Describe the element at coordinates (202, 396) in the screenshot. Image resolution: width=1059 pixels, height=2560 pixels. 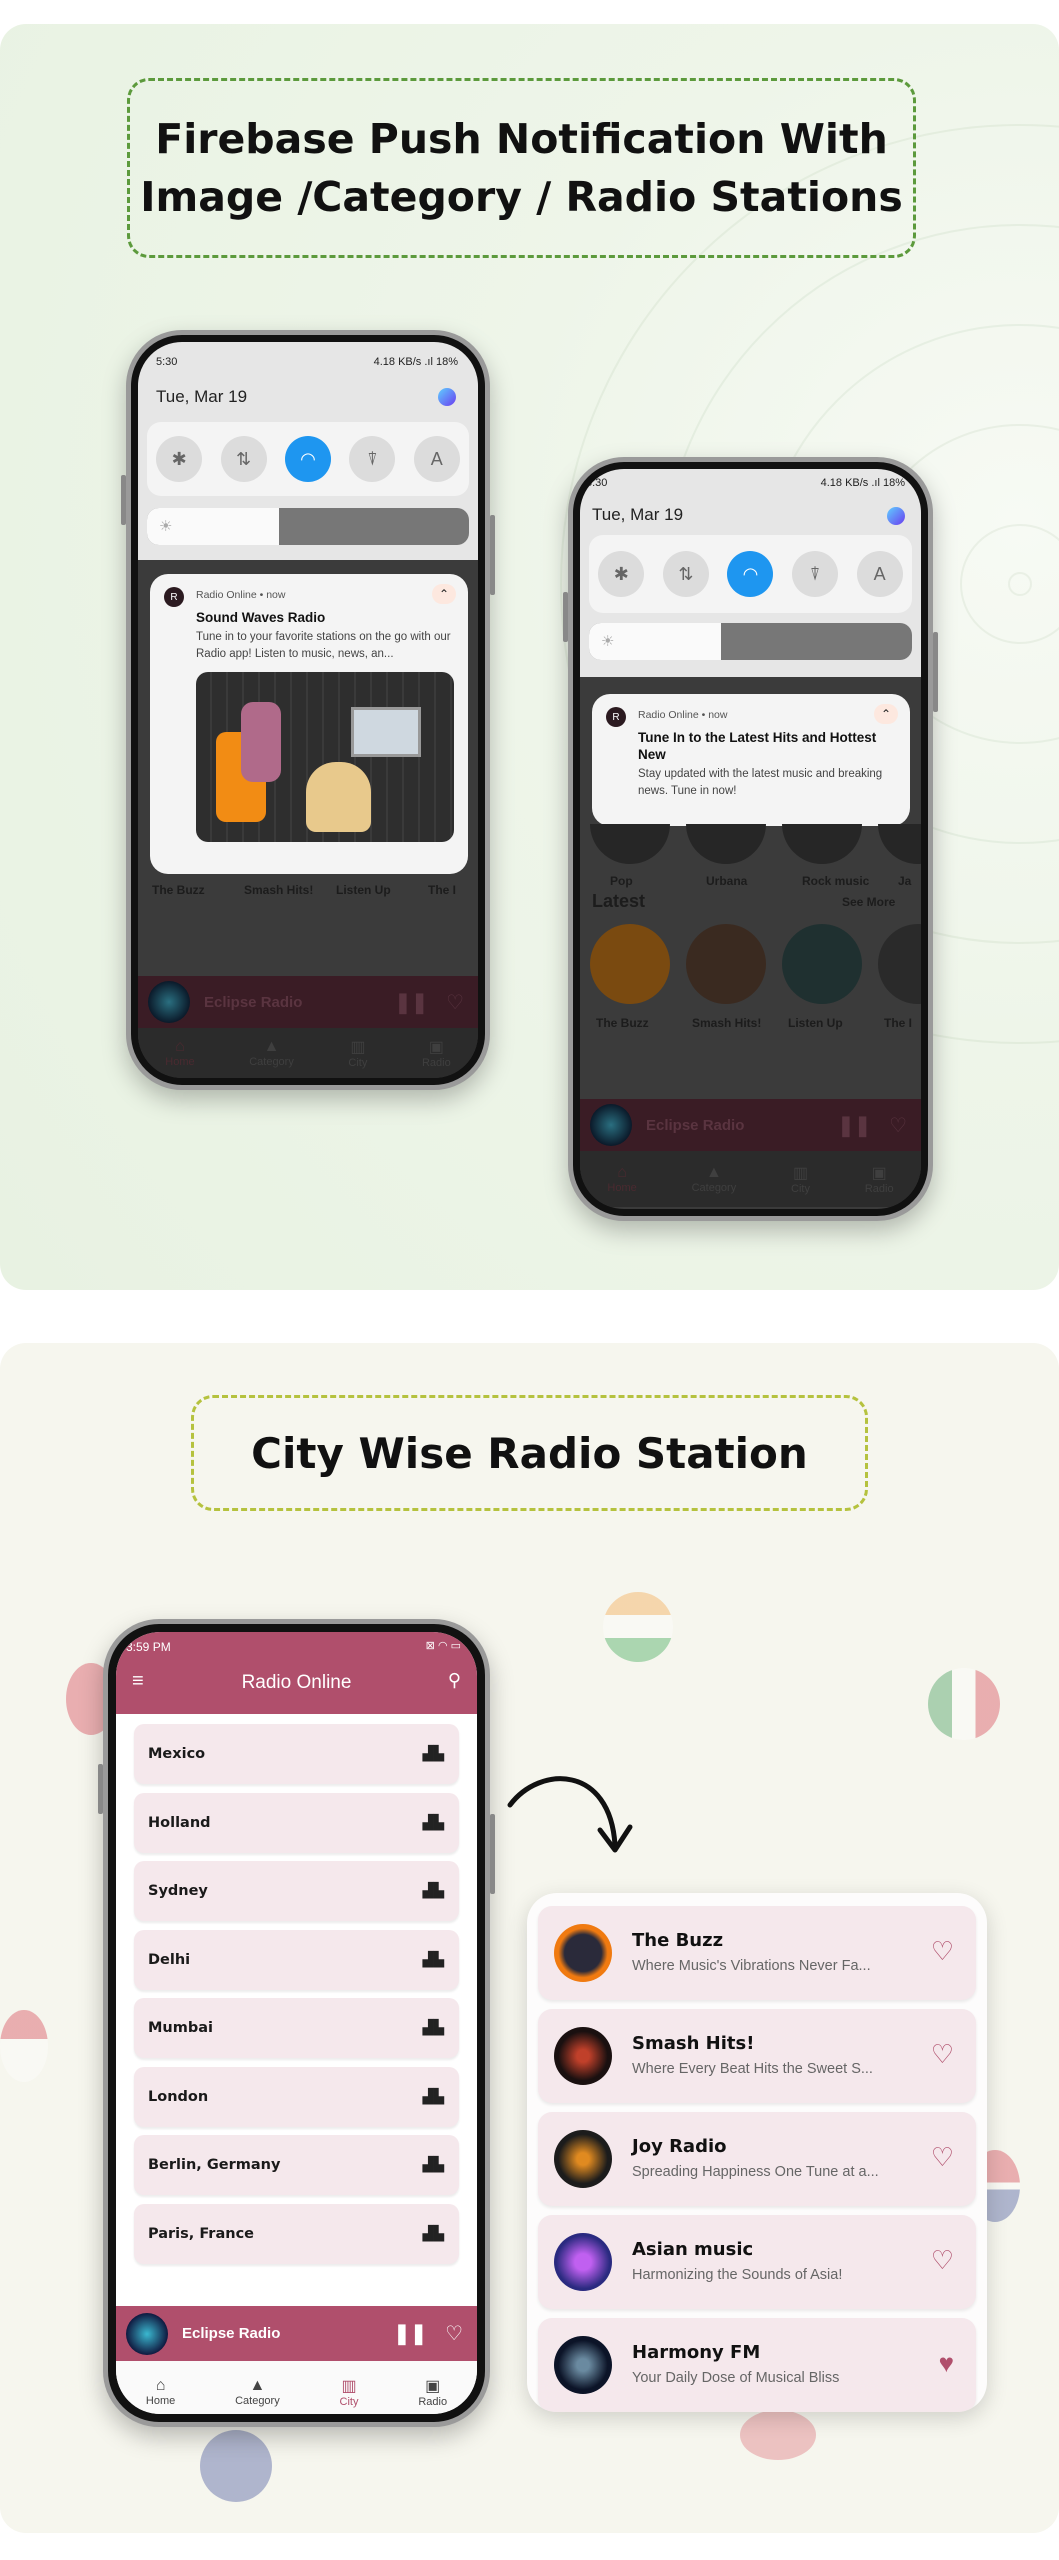
I see `shade-date: Tue, Mar 19` at that location.